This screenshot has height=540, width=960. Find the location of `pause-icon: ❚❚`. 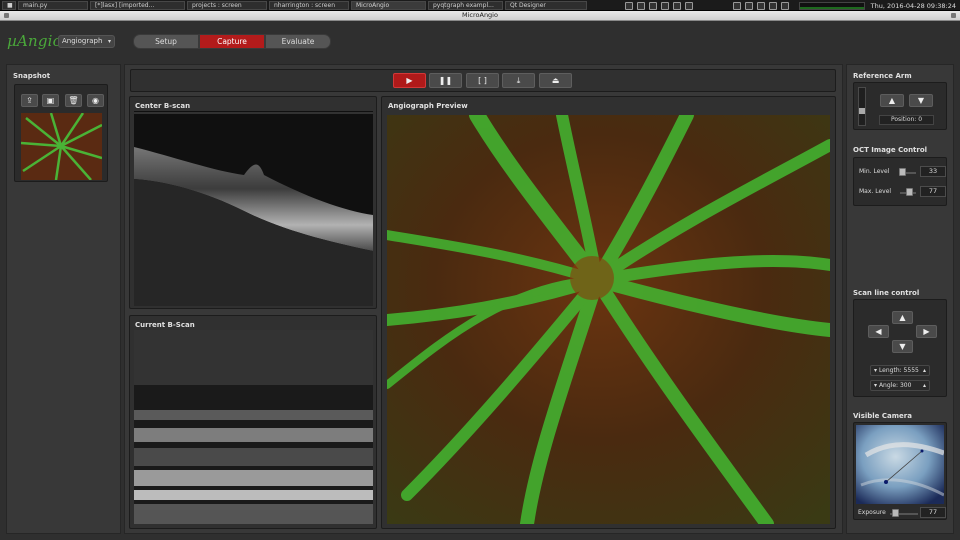

pause-icon: ❚❚ is located at coordinates (445, 80).